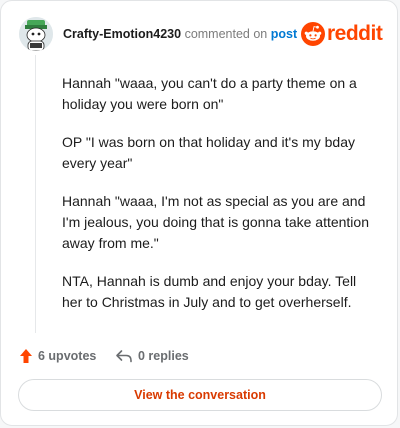 This screenshot has height=428, width=400. I want to click on commented-on-text: commented on, so click(226, 34).